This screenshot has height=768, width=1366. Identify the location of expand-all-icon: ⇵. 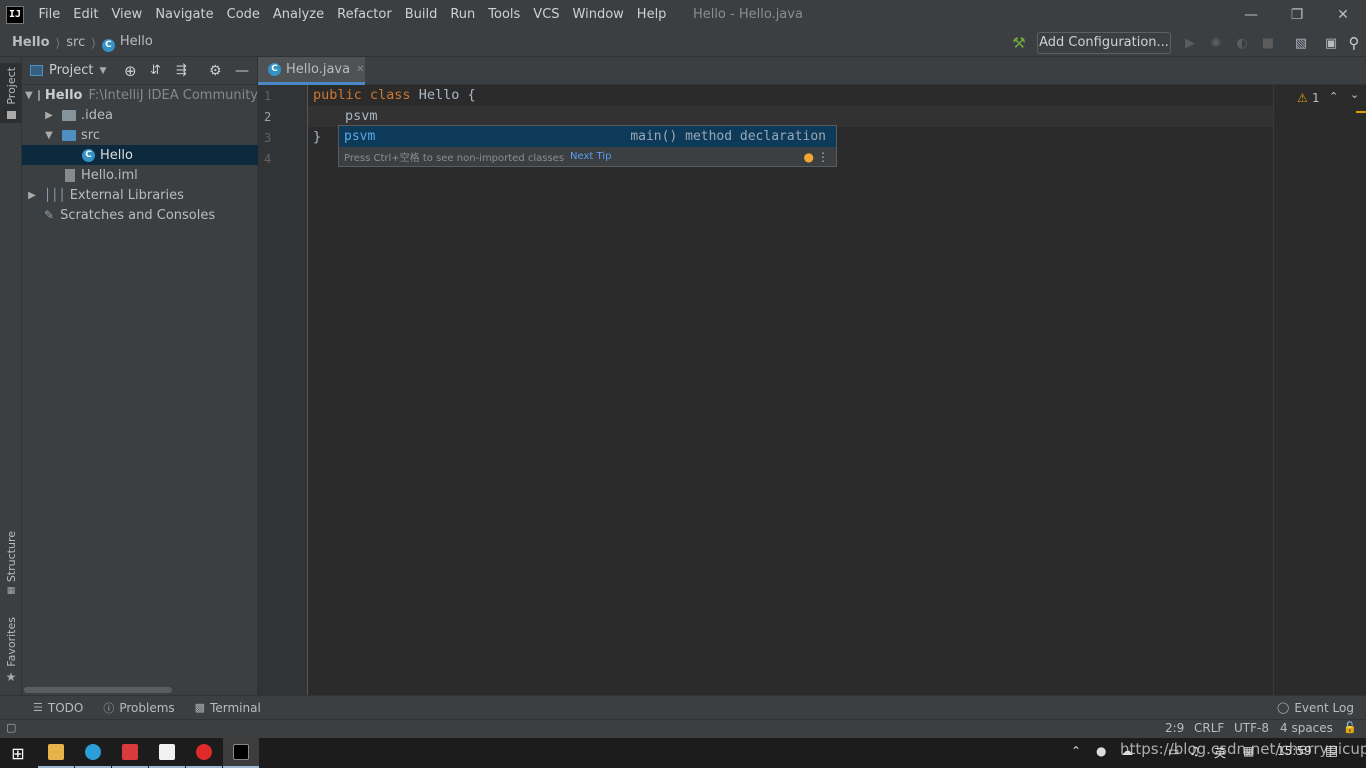
(155, 70).